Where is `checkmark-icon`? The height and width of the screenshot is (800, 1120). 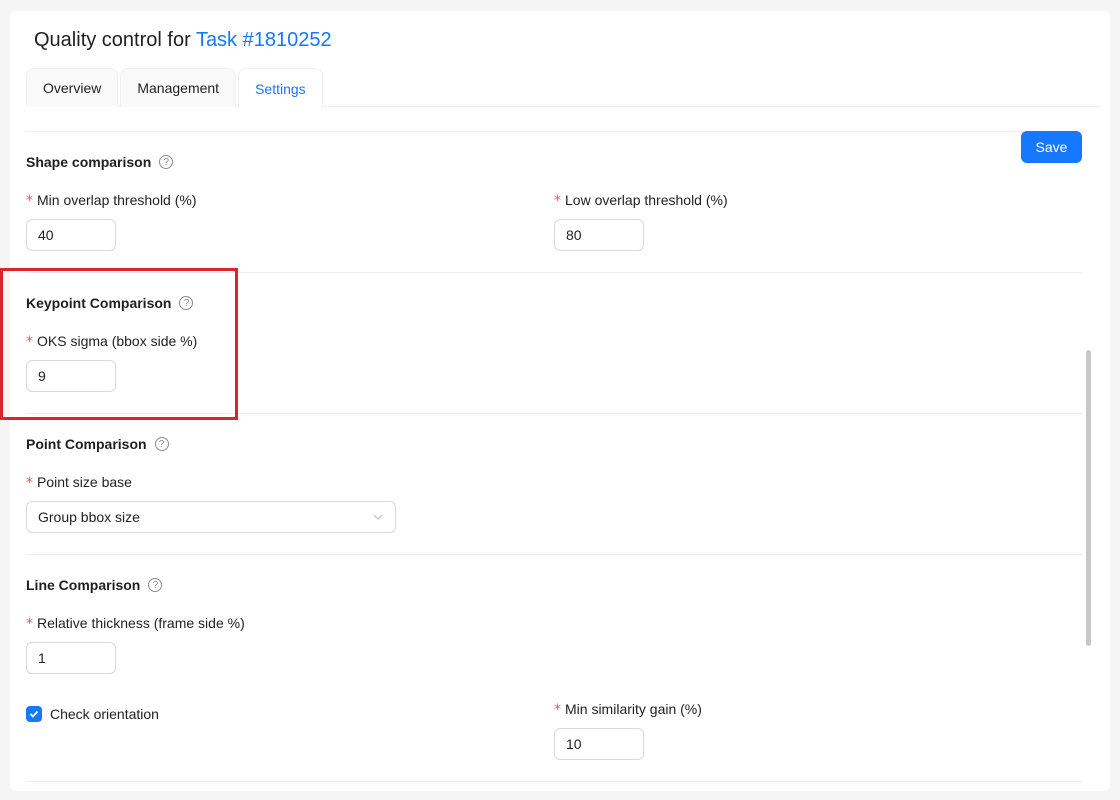
checkmark-icon is located at coordinates (34, 714).